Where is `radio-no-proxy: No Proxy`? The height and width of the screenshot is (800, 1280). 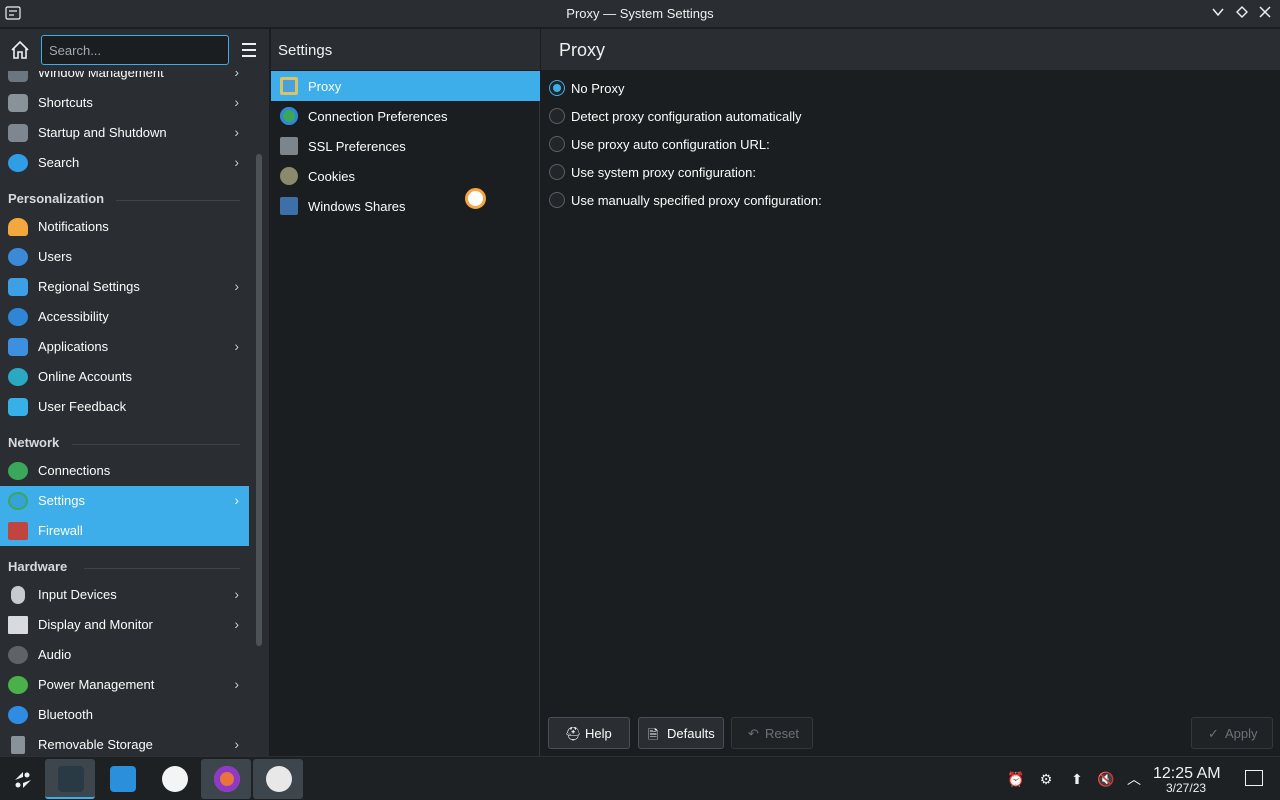
radio-no-proxy: No Proxy is located at coordinates (849, 89).